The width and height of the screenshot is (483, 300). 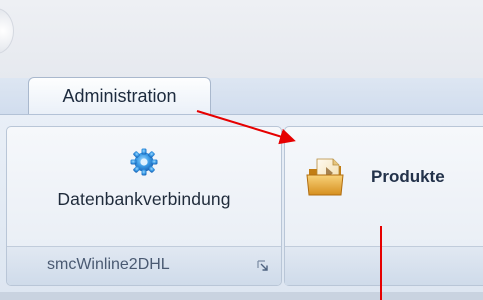 What do you see at coordinates (408, 176) in the screenshot?
I see `produkte-label: Produkte` at bounding box center [408, 176].